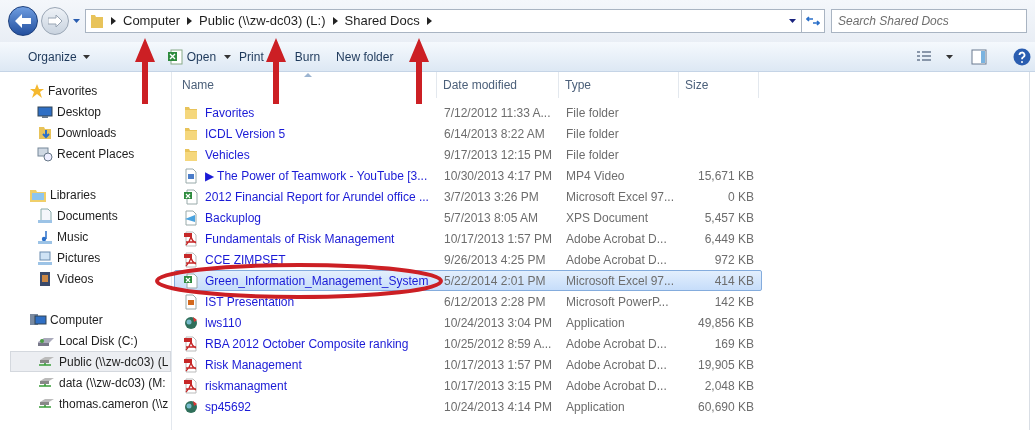 This screenshot has width=1035, height=430. I want to click on file-row: Backuplog 5/7/2013 8:05 AM XPS Document 5,457 KB, so click(468, 217).